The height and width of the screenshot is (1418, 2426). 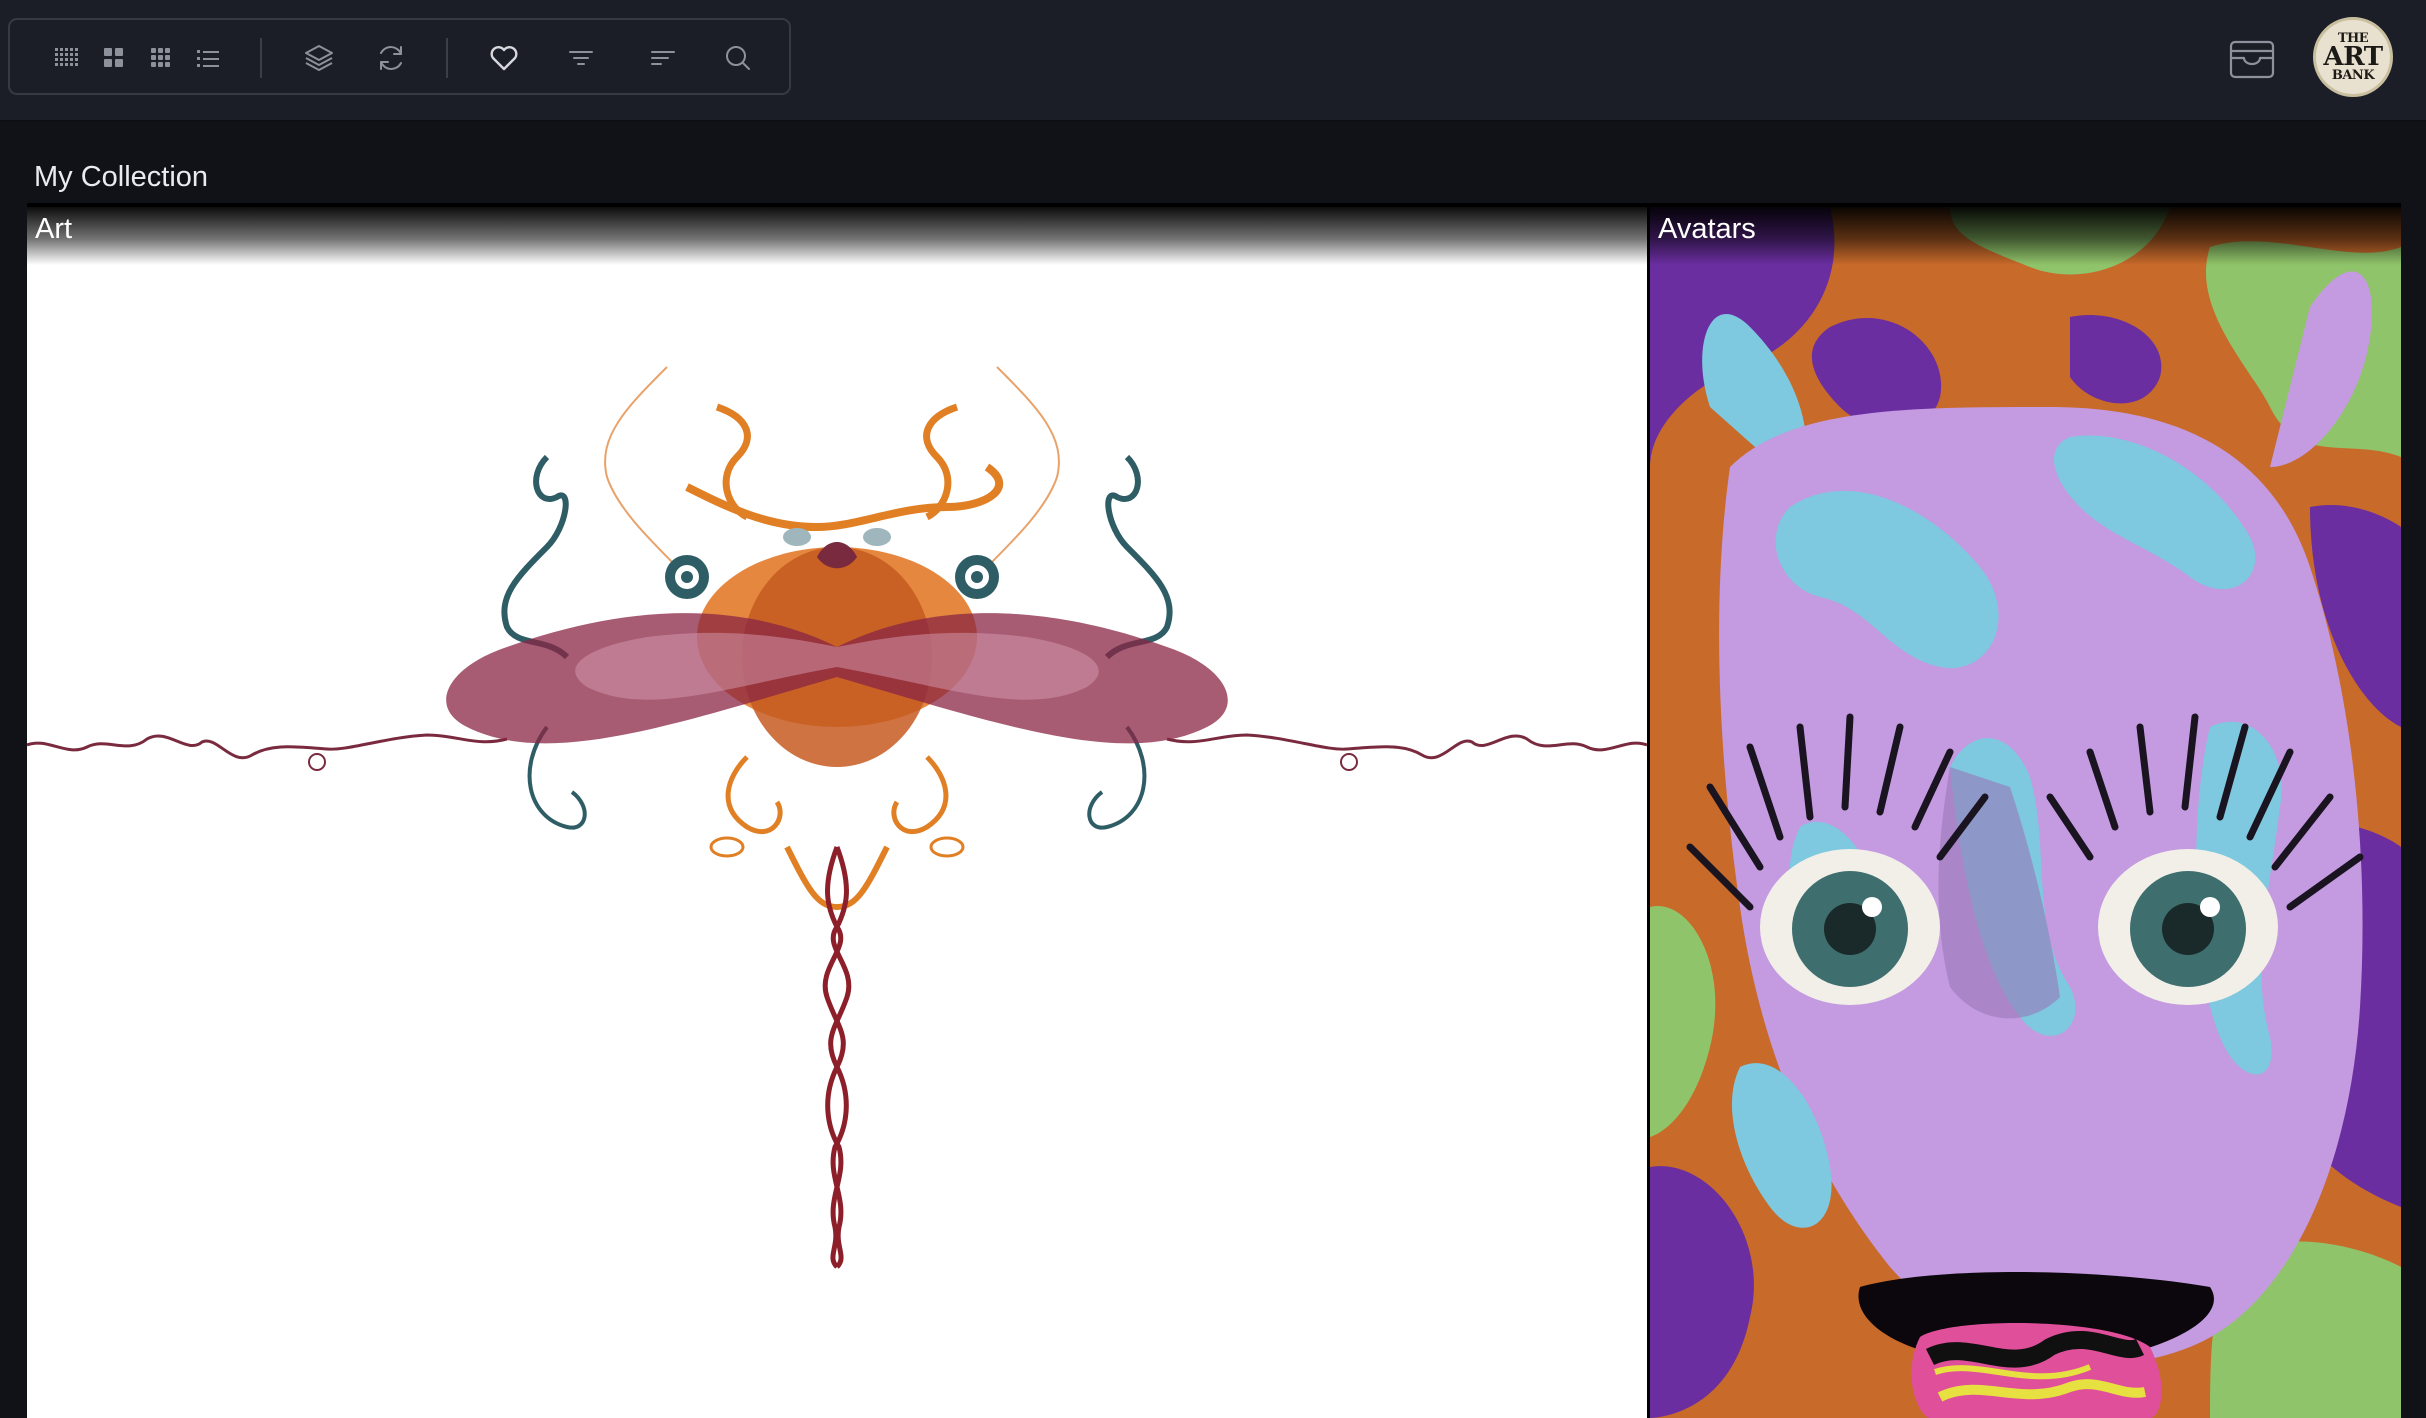 I want to click on heart-icon, so click(x=504, y=58).